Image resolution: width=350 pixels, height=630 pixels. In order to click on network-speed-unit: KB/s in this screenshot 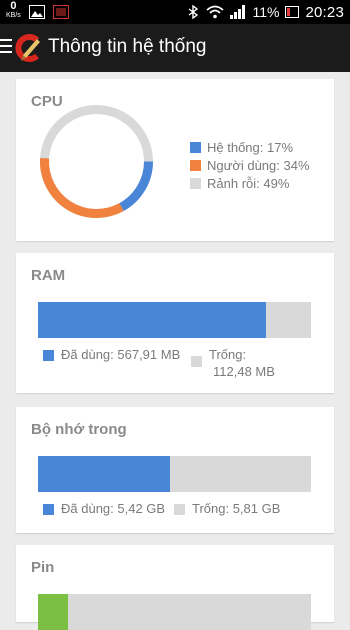, I will do `click(13, 15)`.